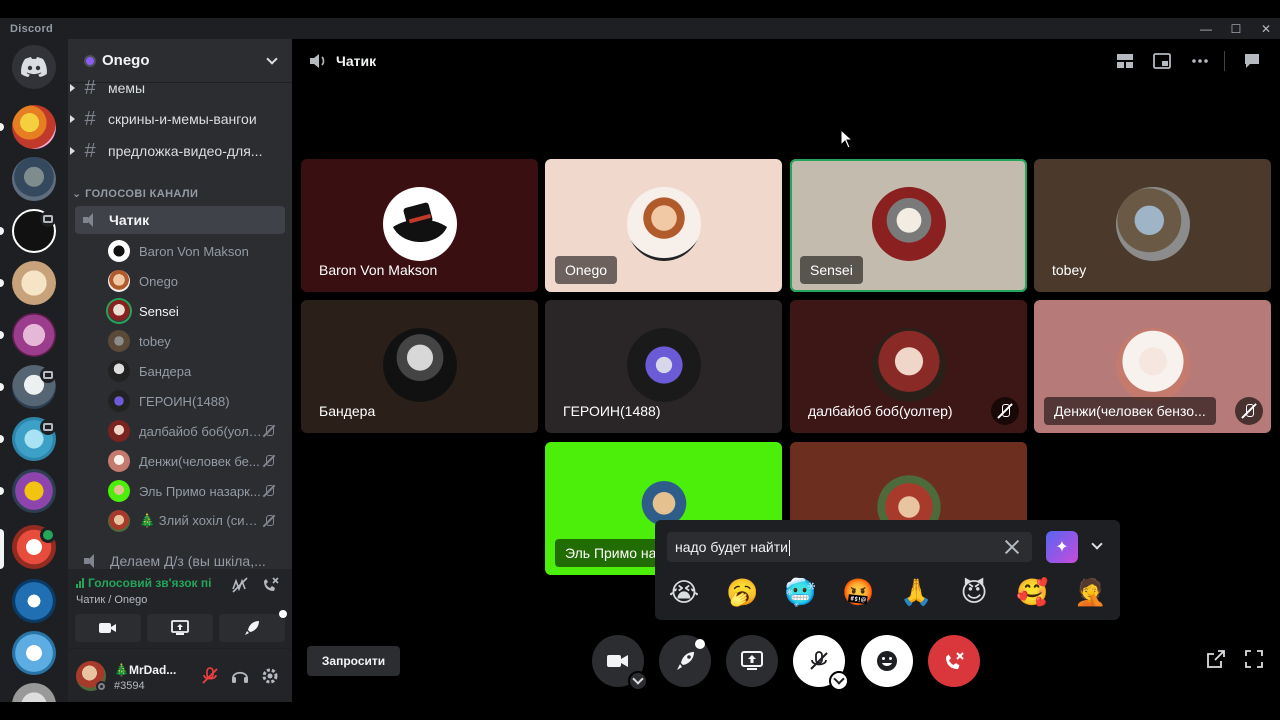  What do you see at coordinates (887, 661) in the screenshot?
I see `emoji-button` at bounding box center [887, 661].